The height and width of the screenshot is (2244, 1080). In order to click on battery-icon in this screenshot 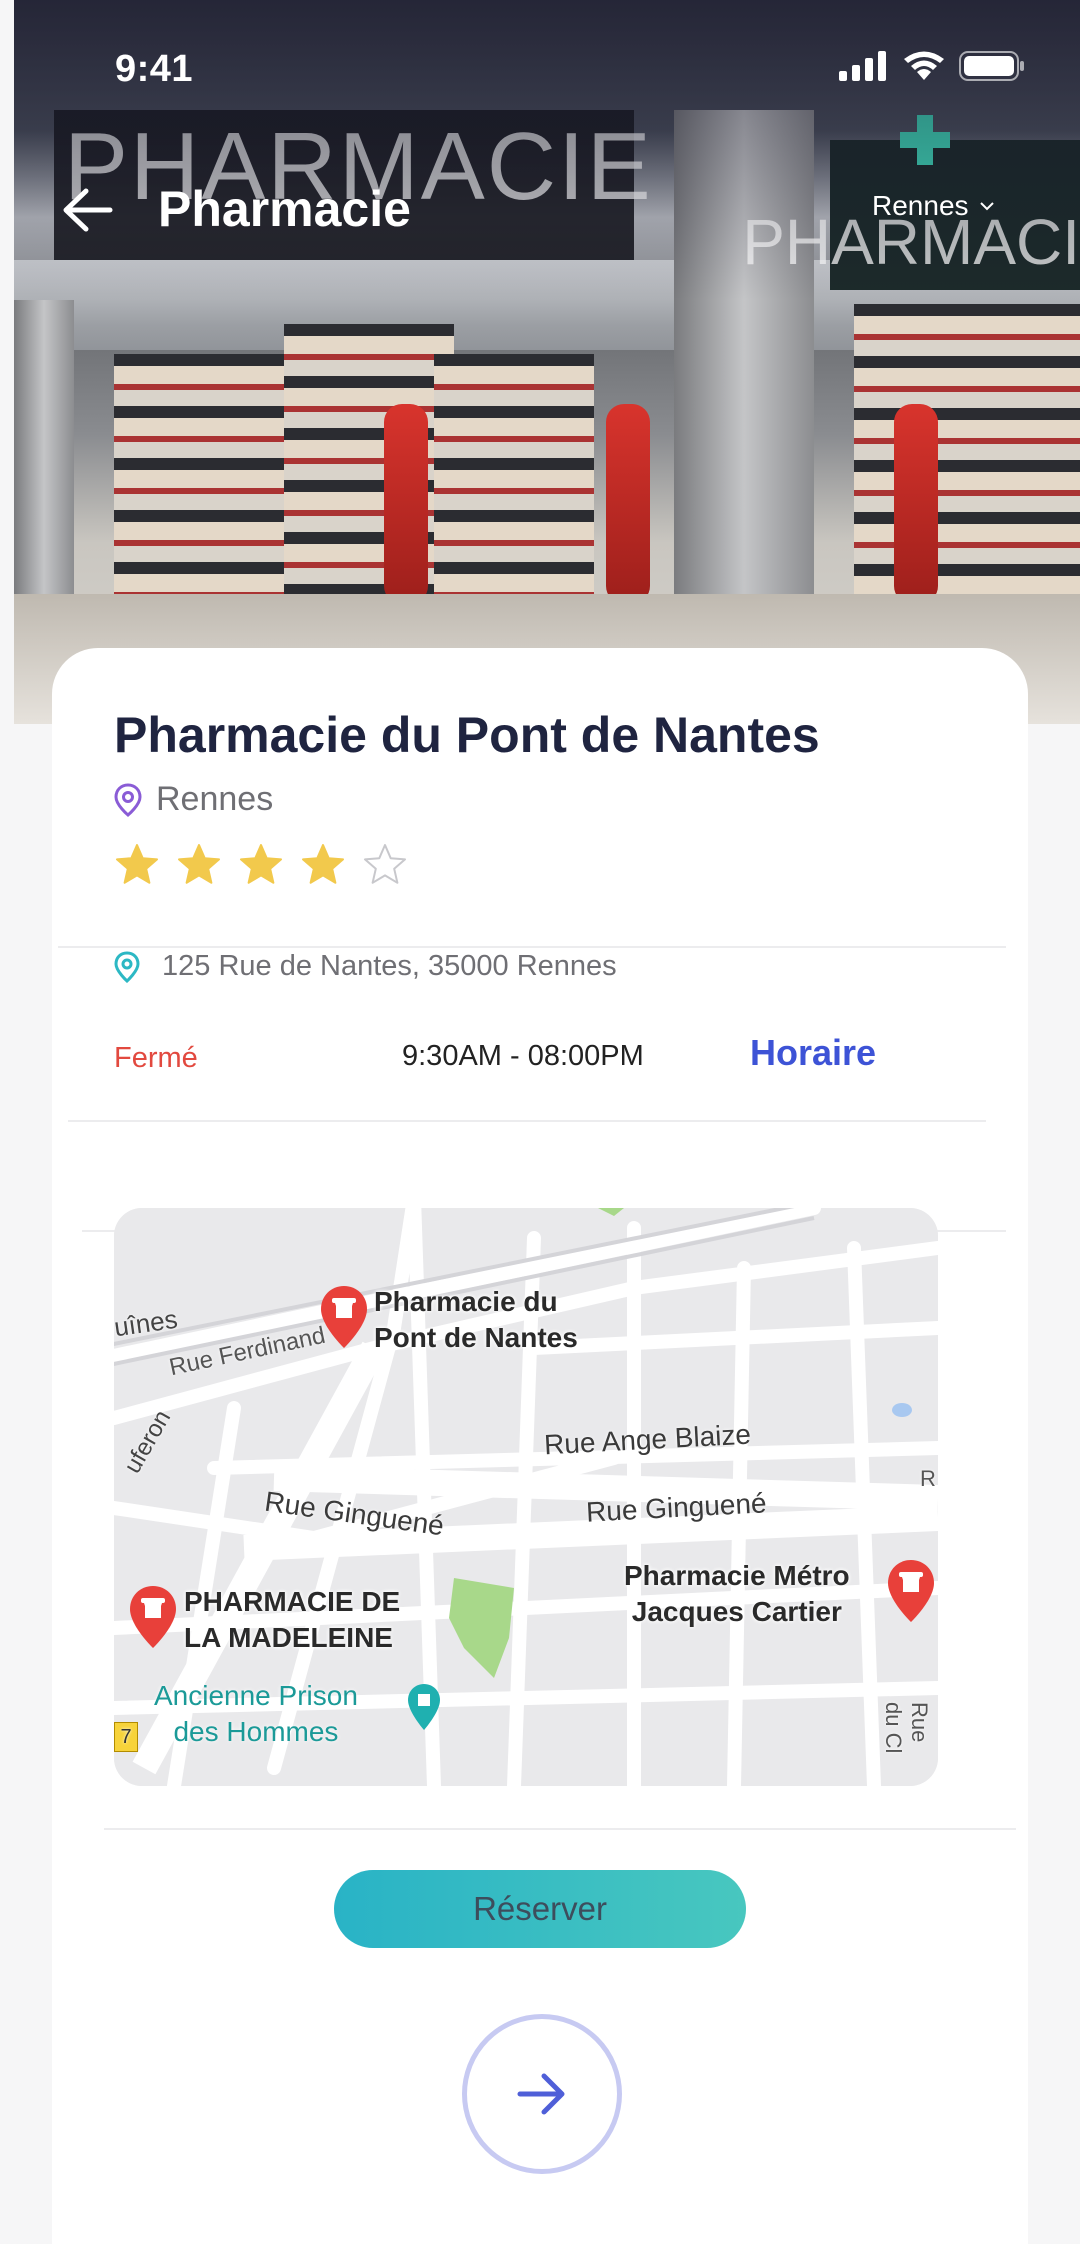, I will do `click(991, 66)`.